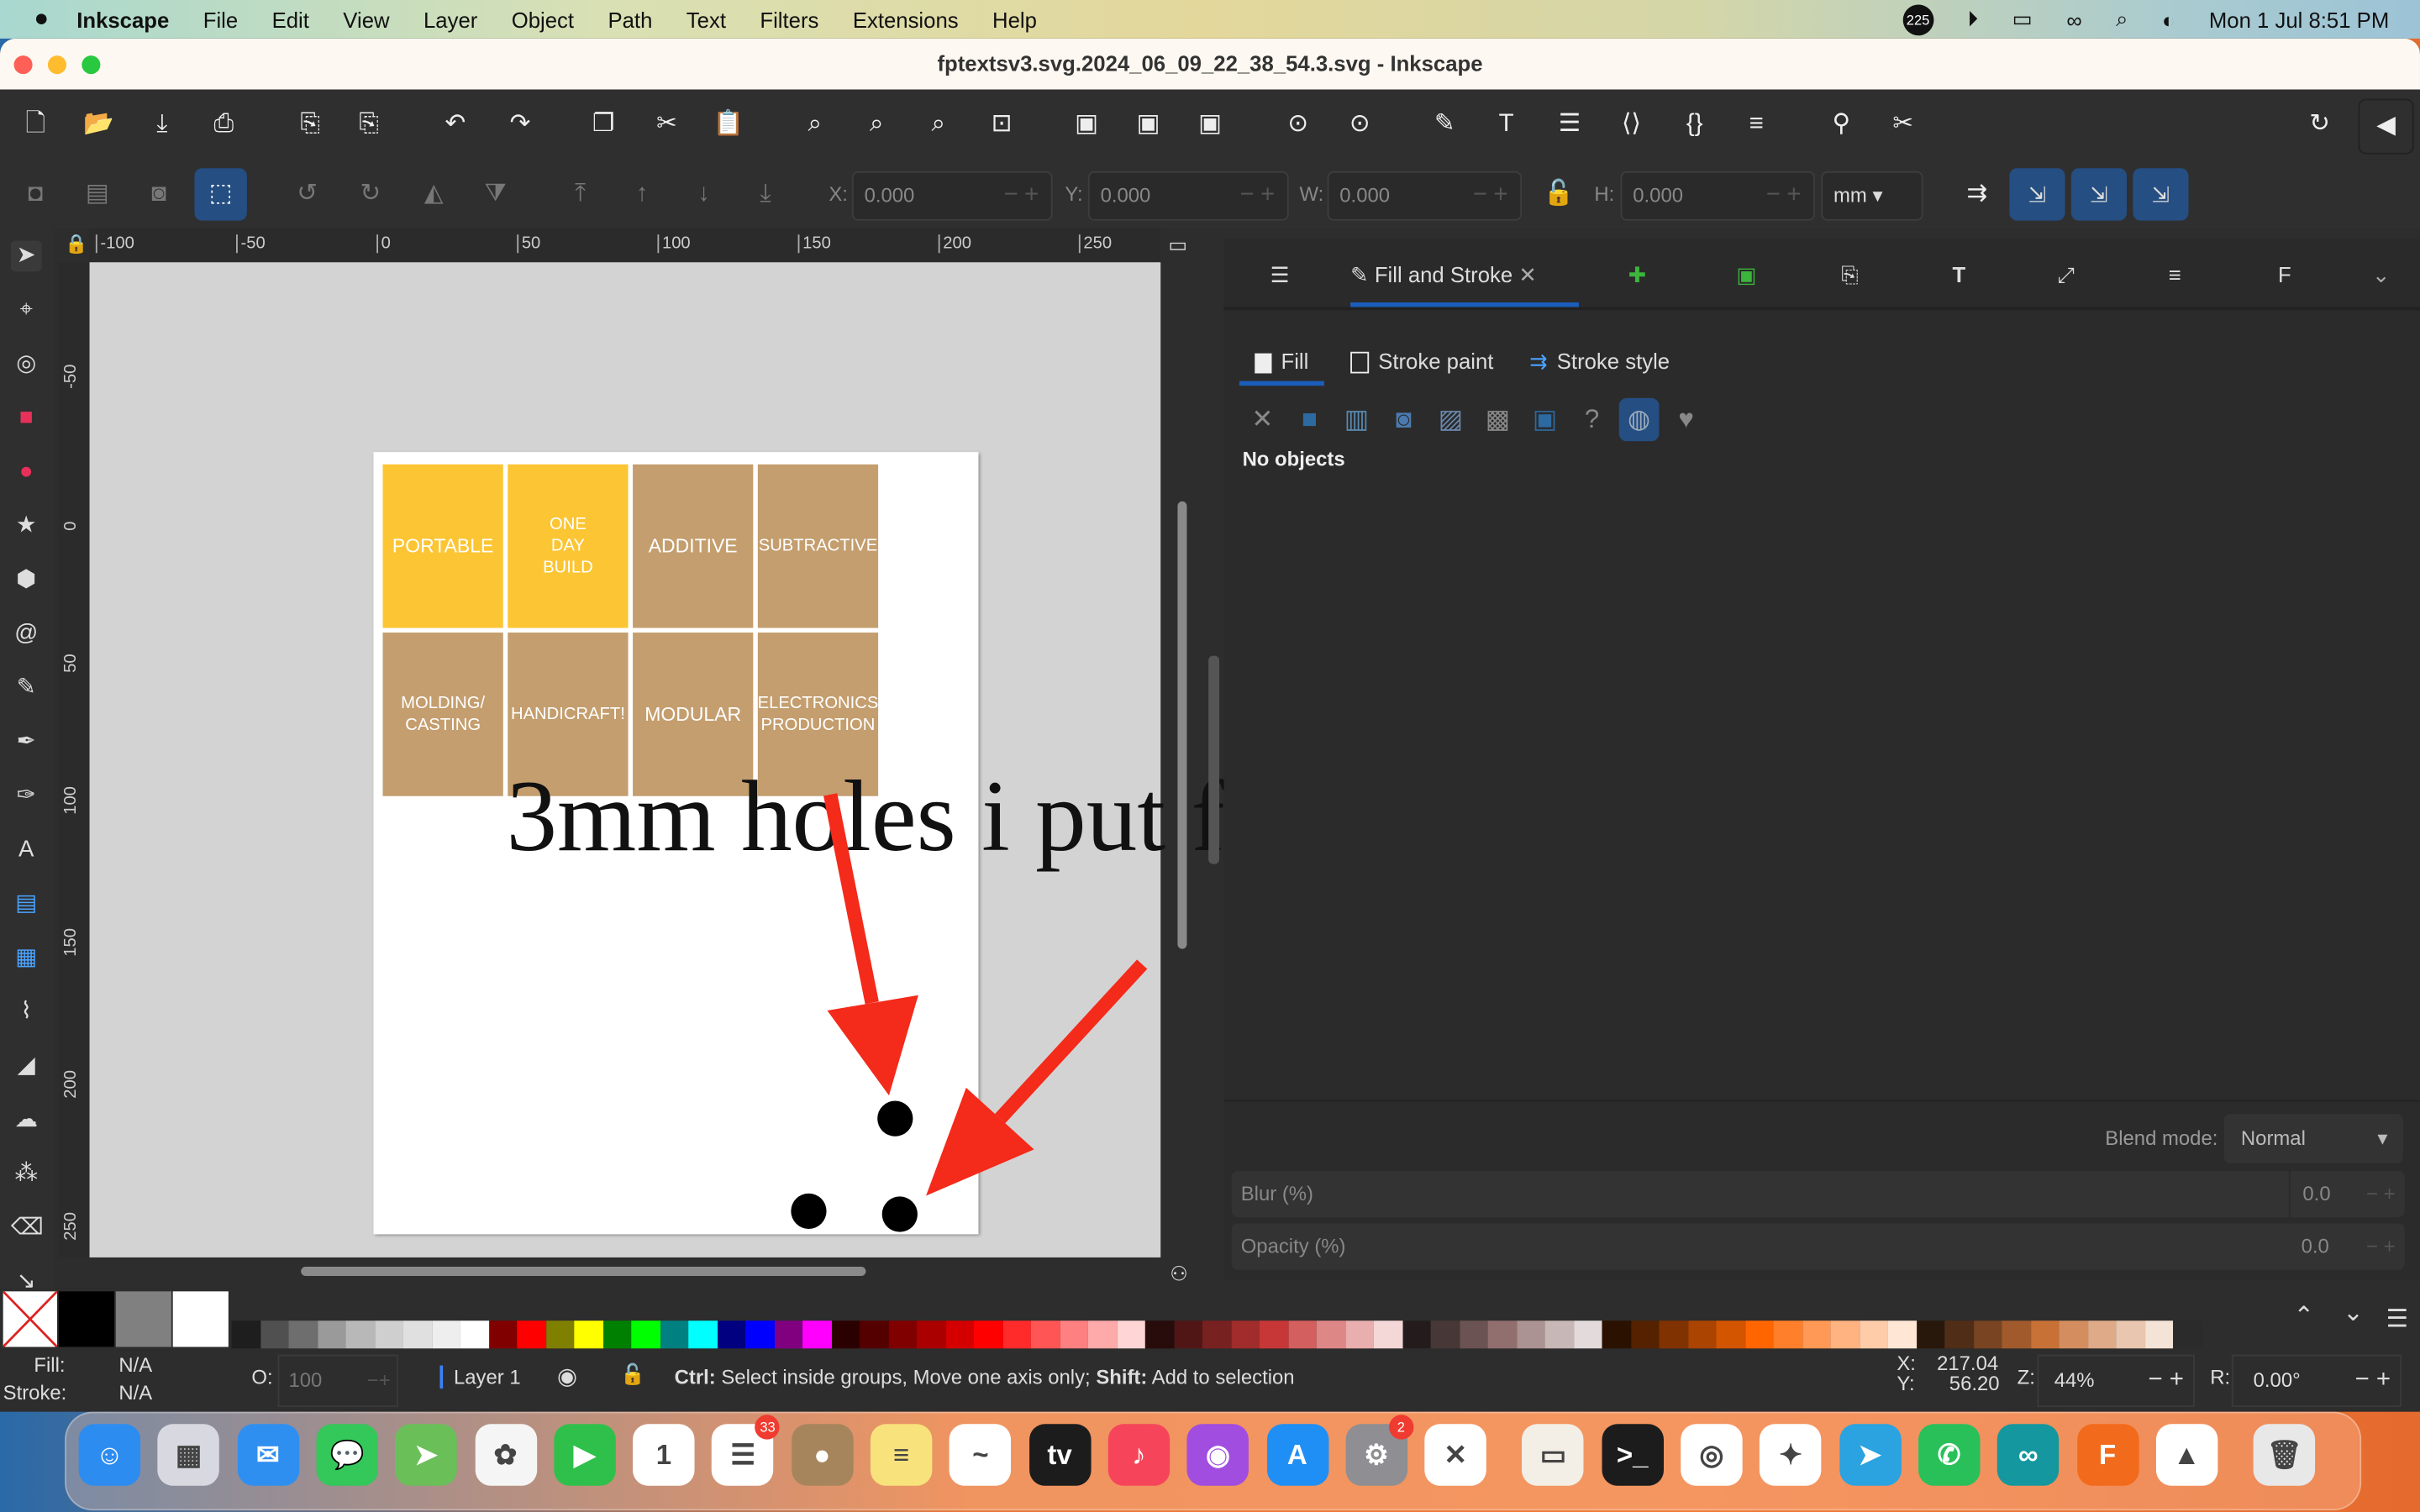 The width and height of the screenshot is (2420, 1512). What do you see at coordinates (26, 850) in the screenshot?
I see `text-tool-icon: A` at bounding box center [26, 850].